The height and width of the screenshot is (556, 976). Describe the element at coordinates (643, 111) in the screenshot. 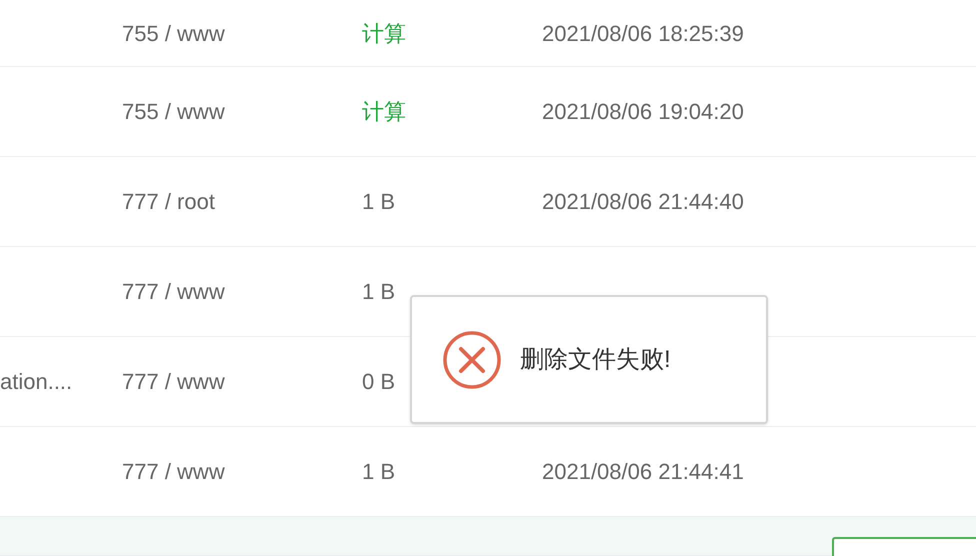

I see `modified-date: 2021/08/06 19:04:20` at that location.